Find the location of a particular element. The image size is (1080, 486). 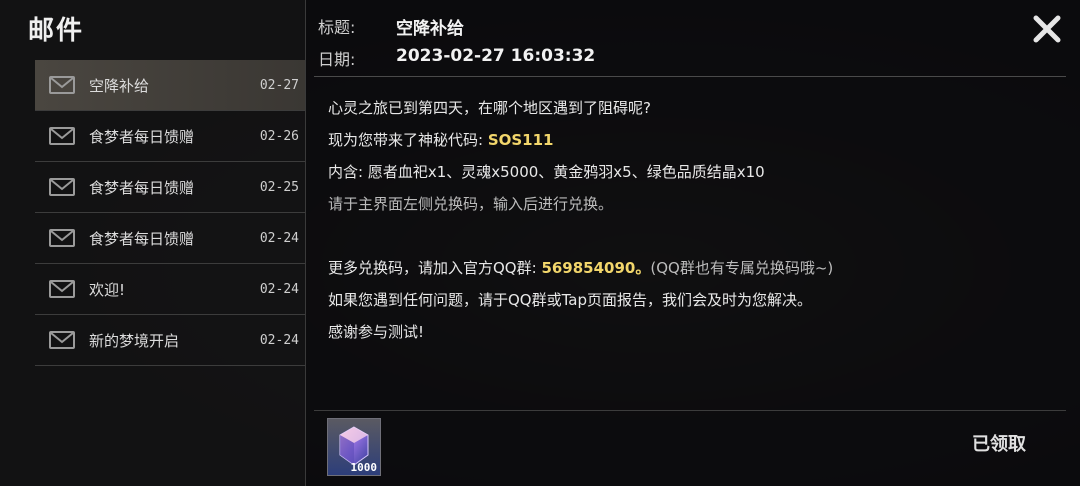

mail-item: 新的梦境开启 02-24 is located at coordinates (170, 340).